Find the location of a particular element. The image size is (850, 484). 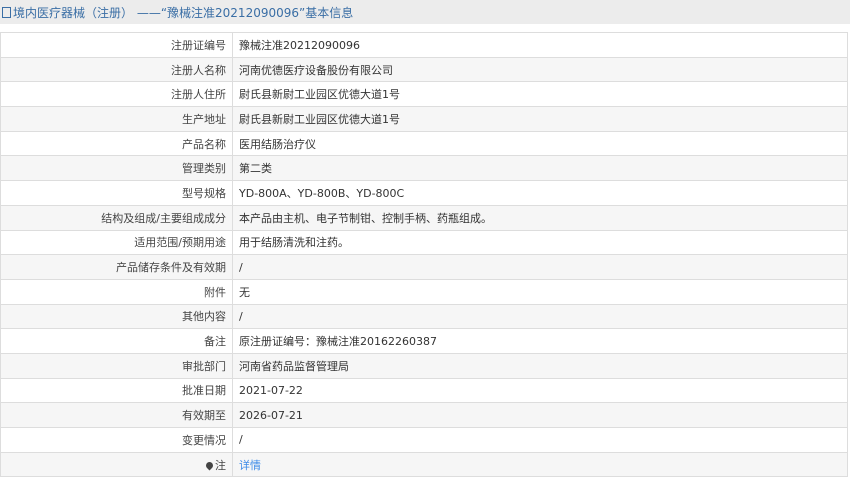

document-icon is located at coordinates (6, 12).